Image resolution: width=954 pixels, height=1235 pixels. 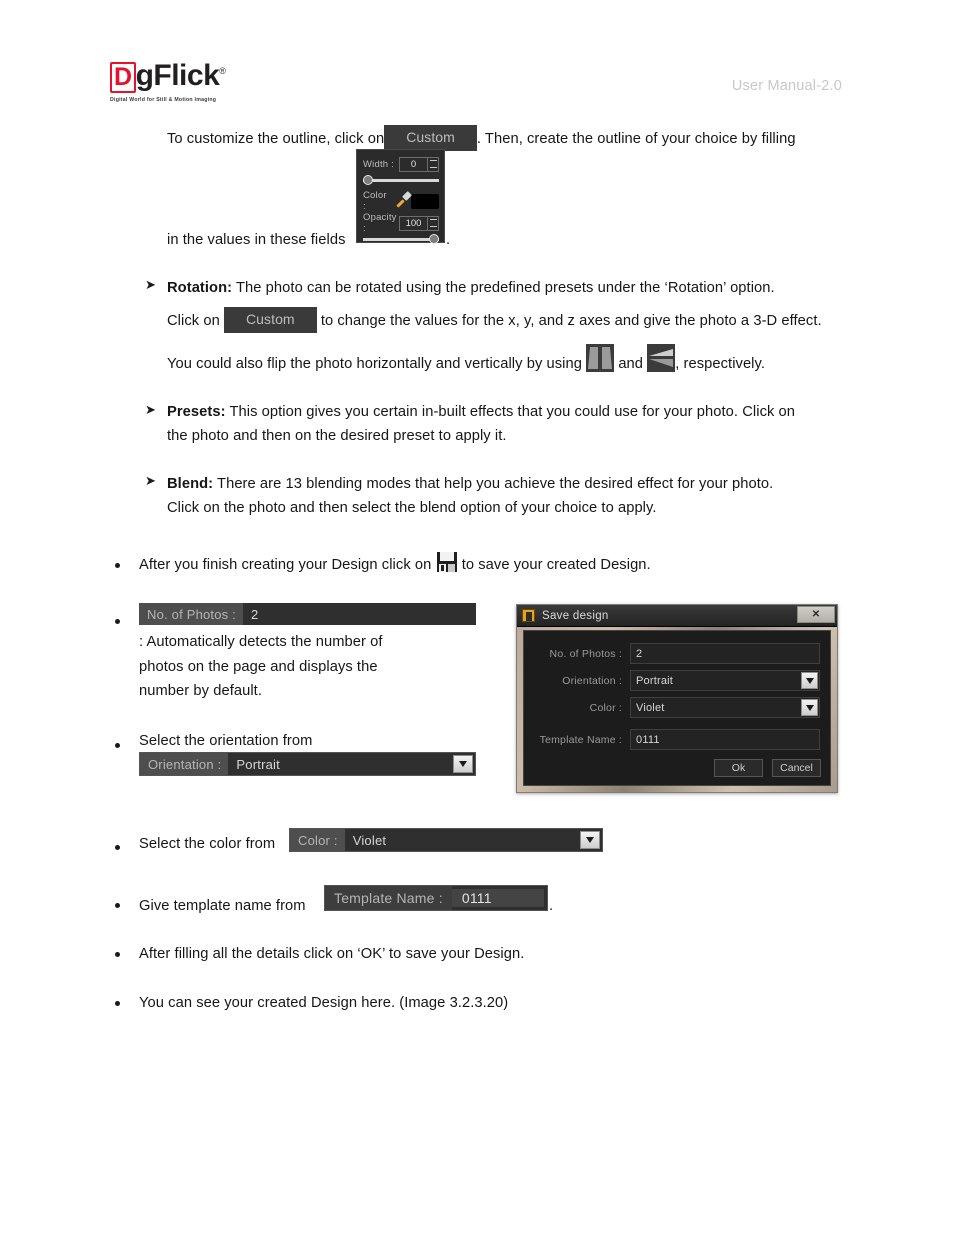 I want to click on dialog-color-combo: Violet, so click(x=725, y=707).